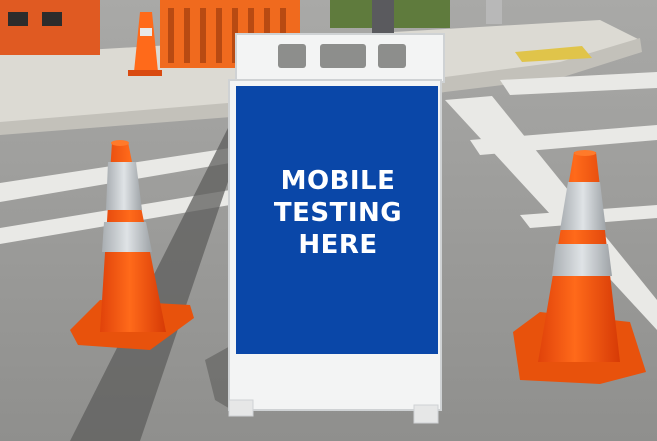 The image size is (657, 441). I want to click on sign-message: MOBILE TESTING HERE, so click(338, 213).